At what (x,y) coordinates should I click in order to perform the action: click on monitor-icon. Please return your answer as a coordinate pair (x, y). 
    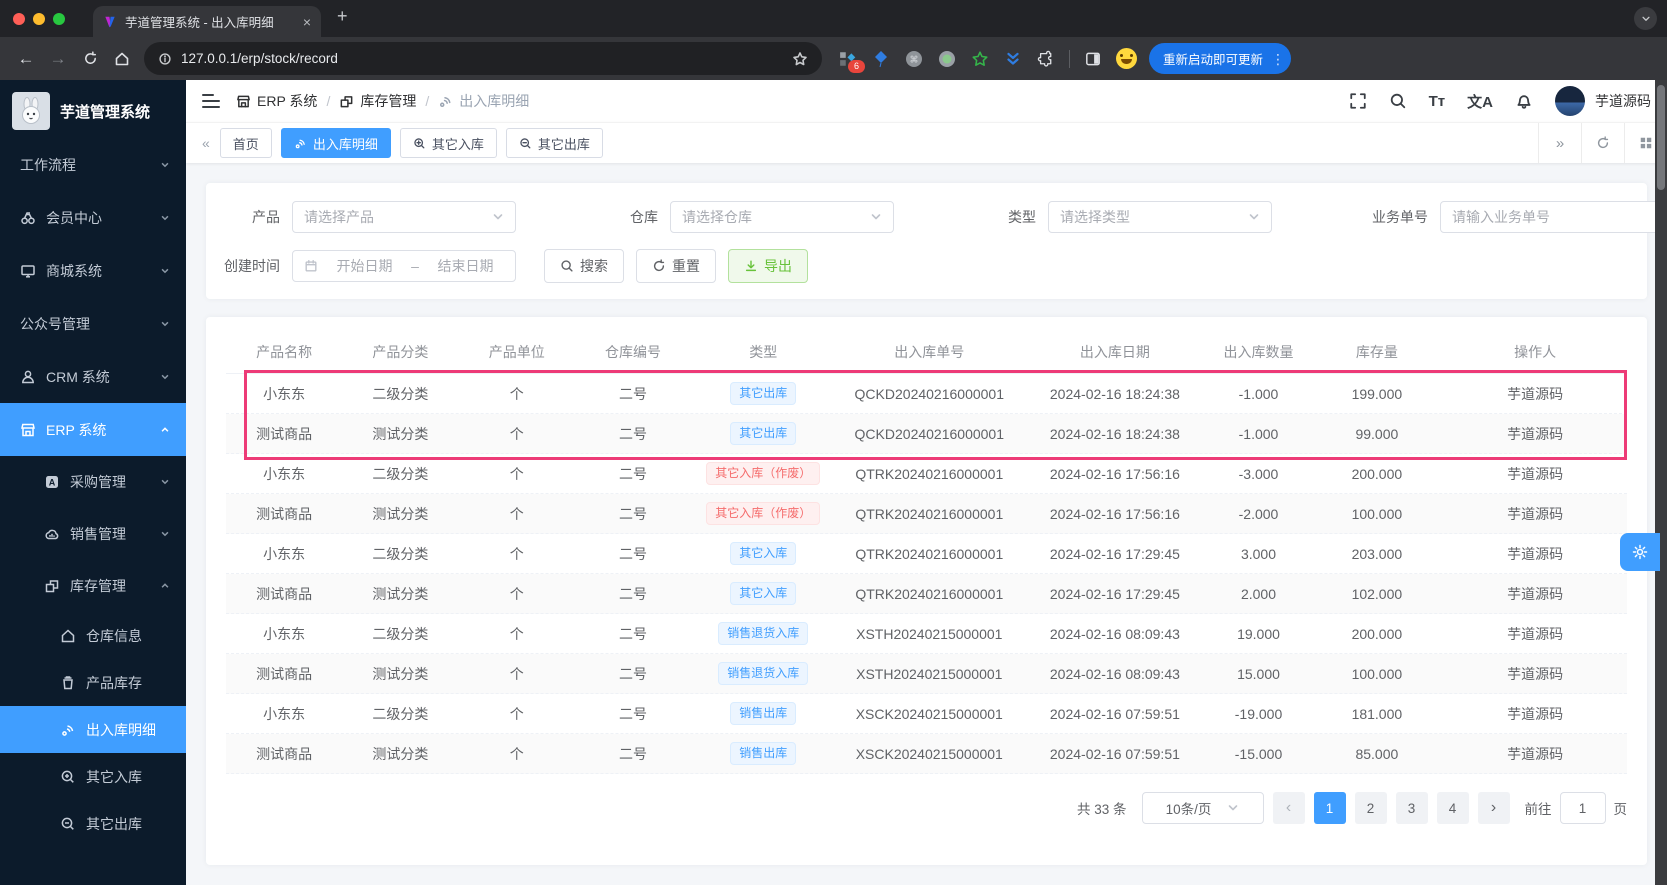
    Looking at the image, I should click on (28, 271).